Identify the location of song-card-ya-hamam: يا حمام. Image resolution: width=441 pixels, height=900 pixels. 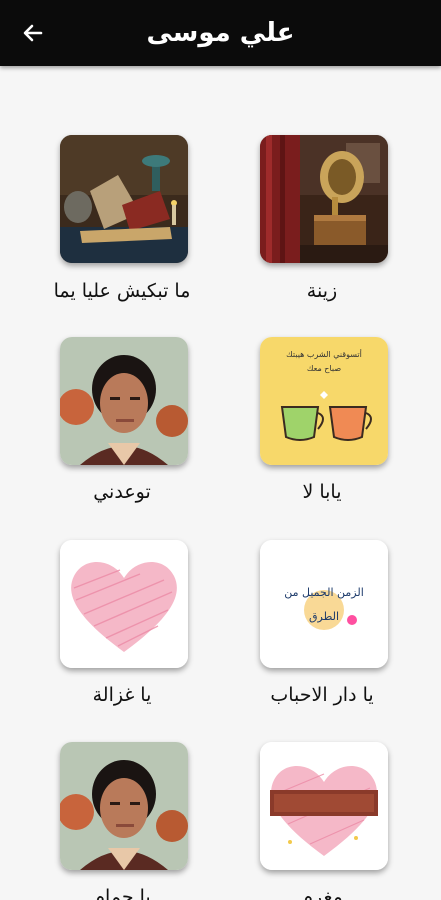
(122, 803).